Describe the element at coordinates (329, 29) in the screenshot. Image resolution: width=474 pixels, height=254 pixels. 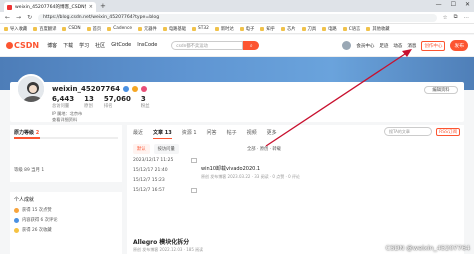
I see `bookmark-item: 电路` at that location.